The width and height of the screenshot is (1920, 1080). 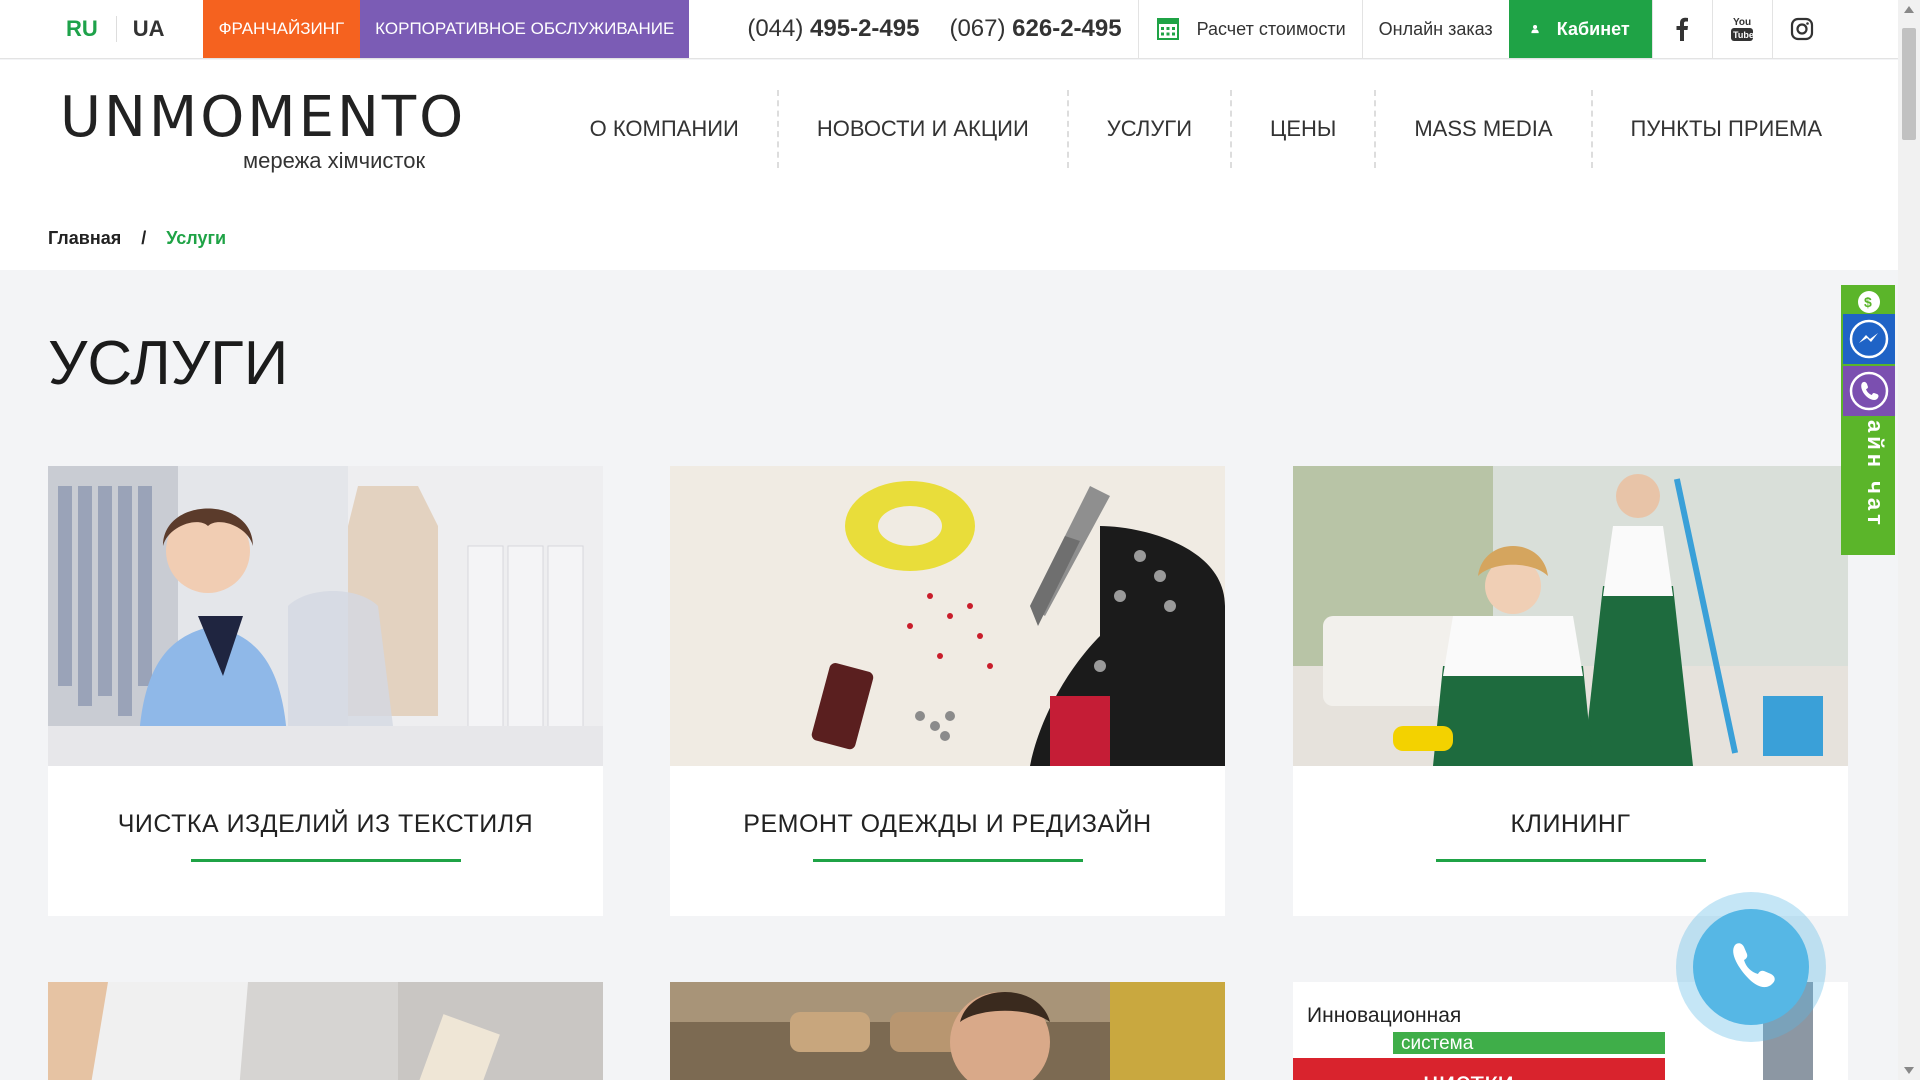 I want to click on nav-news: НОВОСТИ И АКЦИИ, so click(x=921, y=129).